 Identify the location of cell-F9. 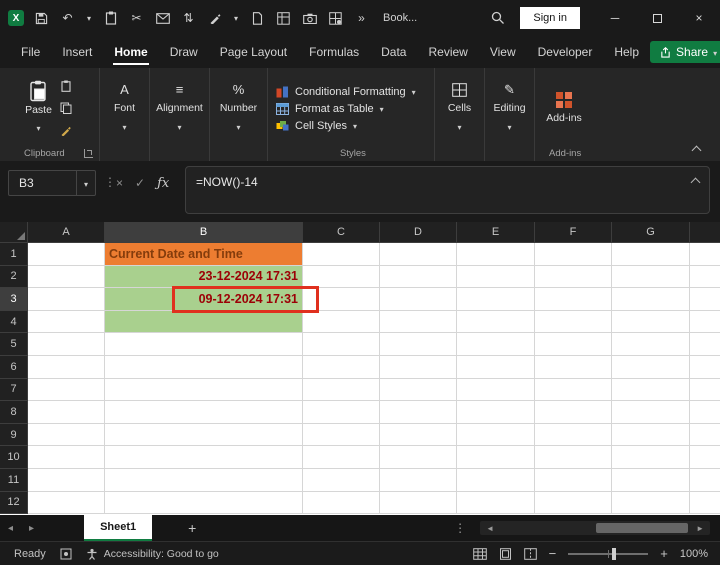
(573, 435).